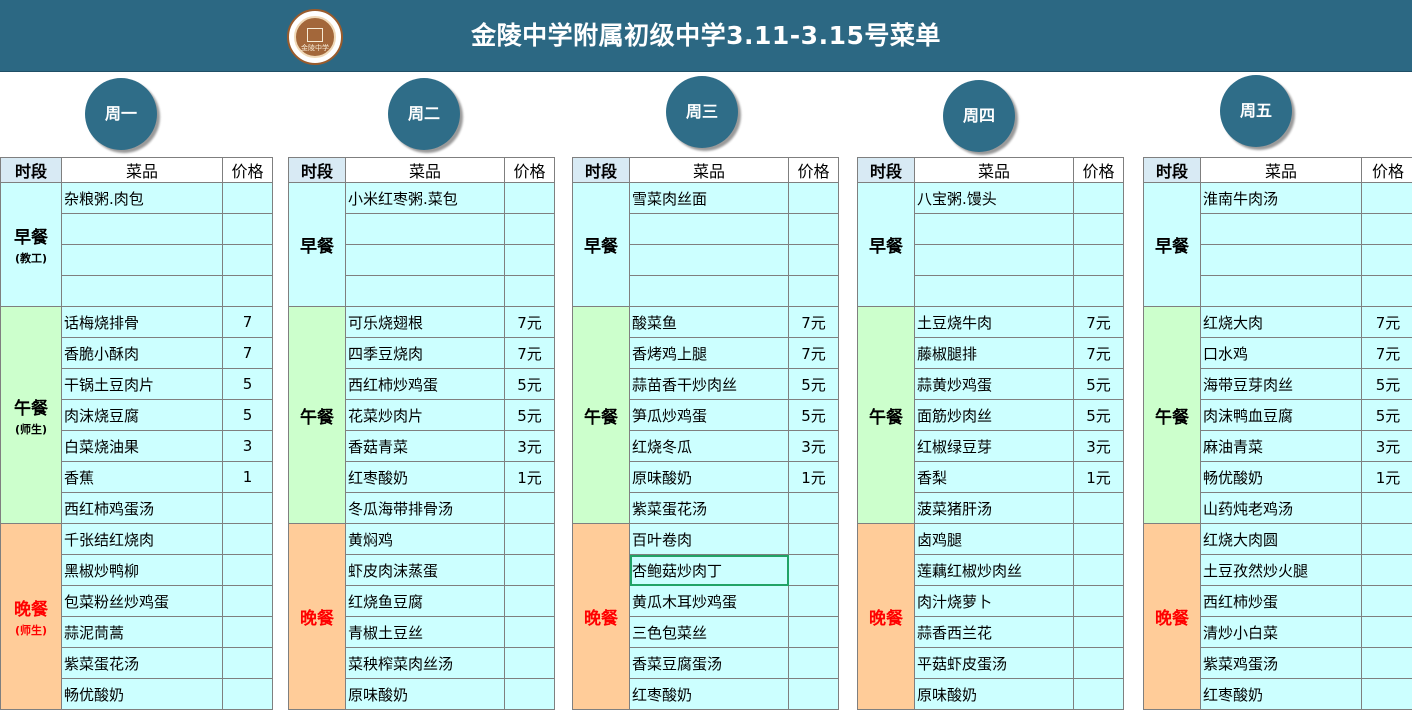 Image resolution: width=1412 pixels, height=710 pixels. What do you see at coordinates (142, 539) in the screenshot?
I see `dish-cell: 千张结红烧肉` at bounding box center [142, 539].